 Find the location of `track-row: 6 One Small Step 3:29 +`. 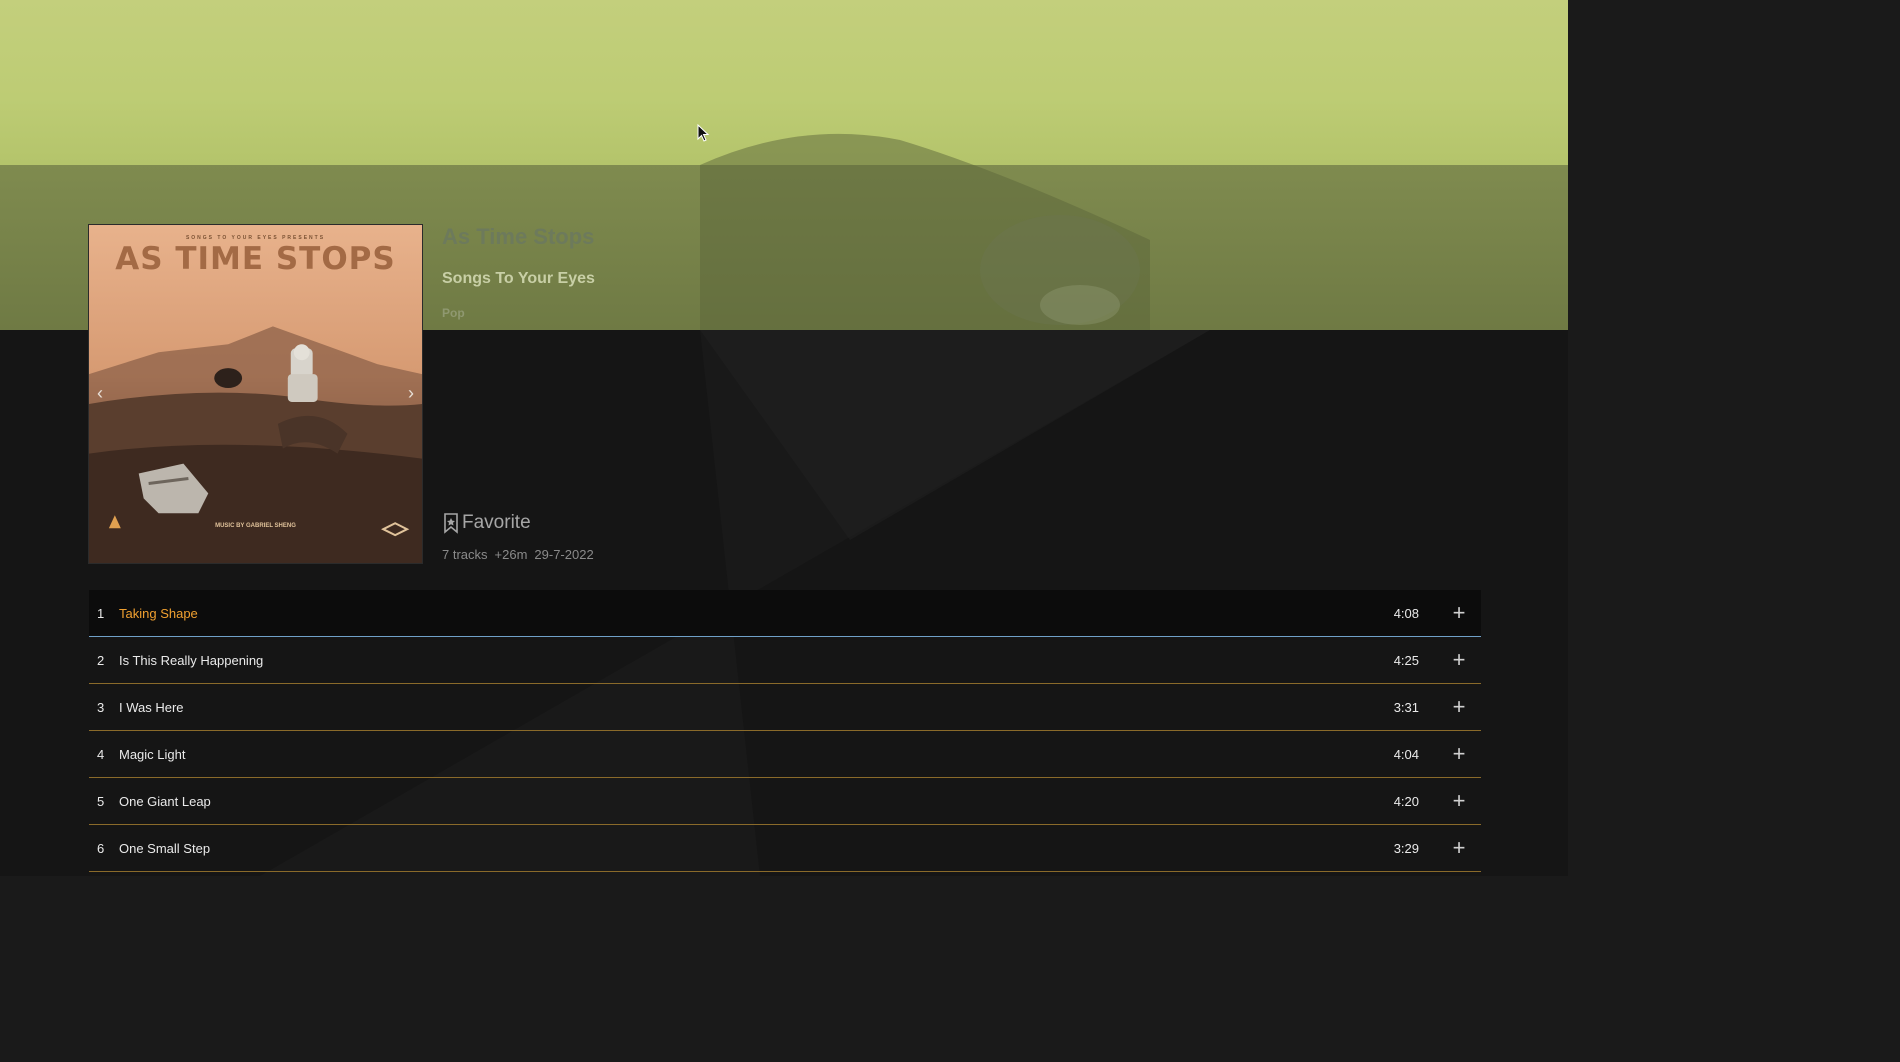

track-row: 6 One Small Step 3:29 + is located at coordinates (785, 848).